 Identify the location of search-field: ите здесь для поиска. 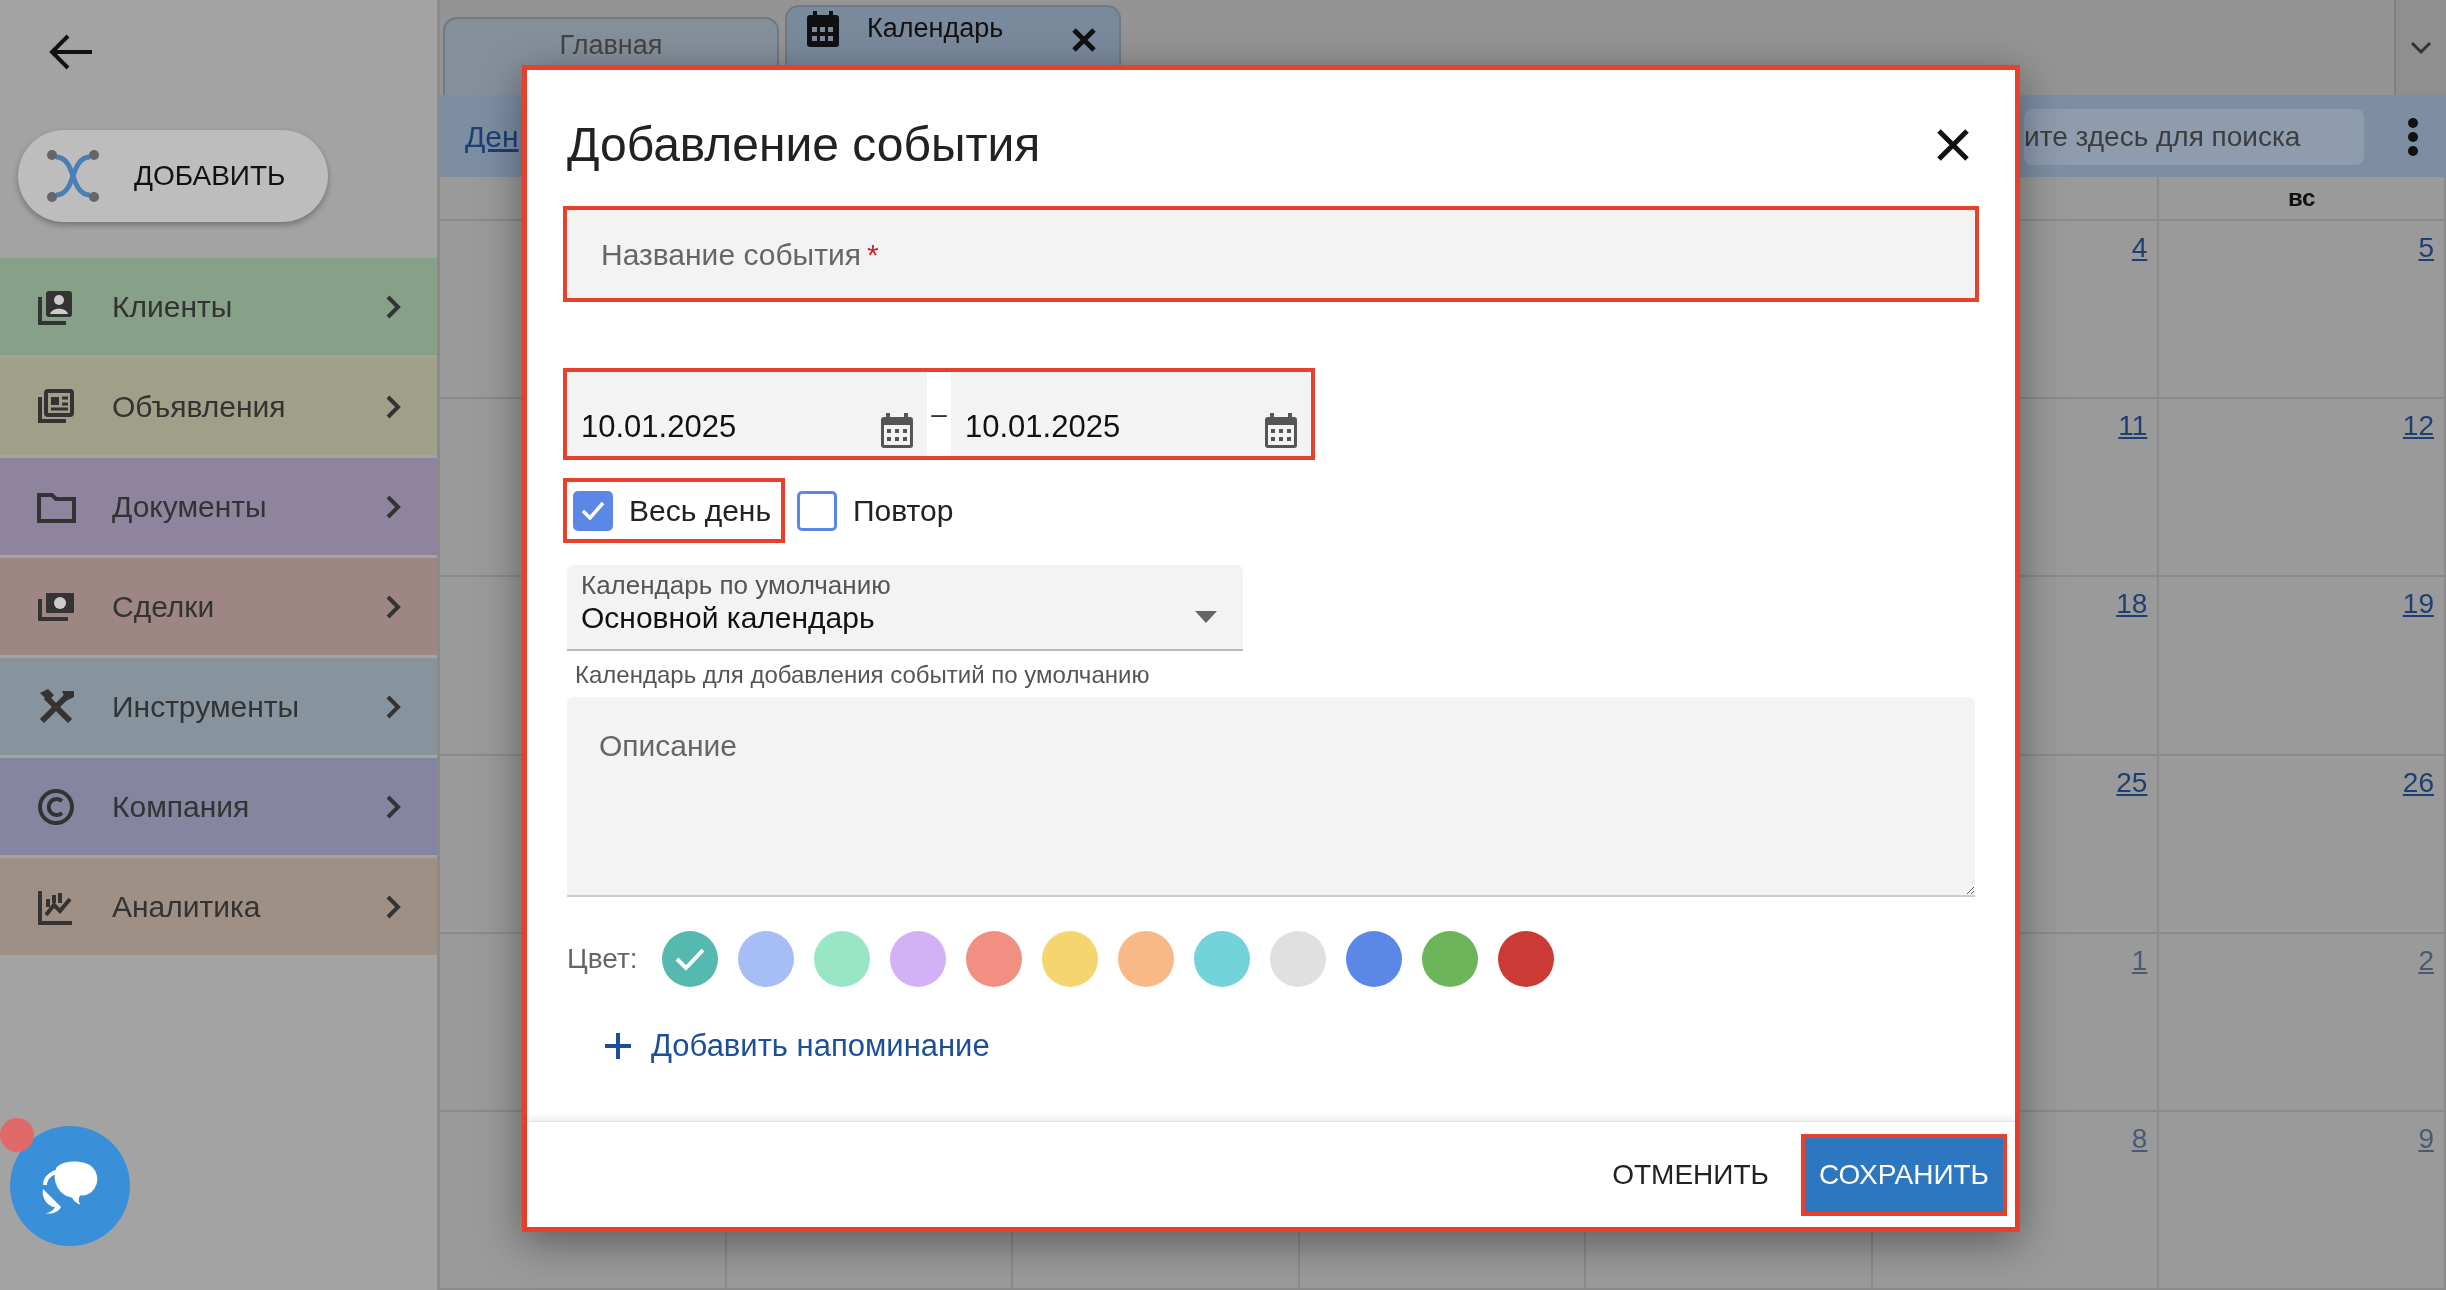
(2194, 137).